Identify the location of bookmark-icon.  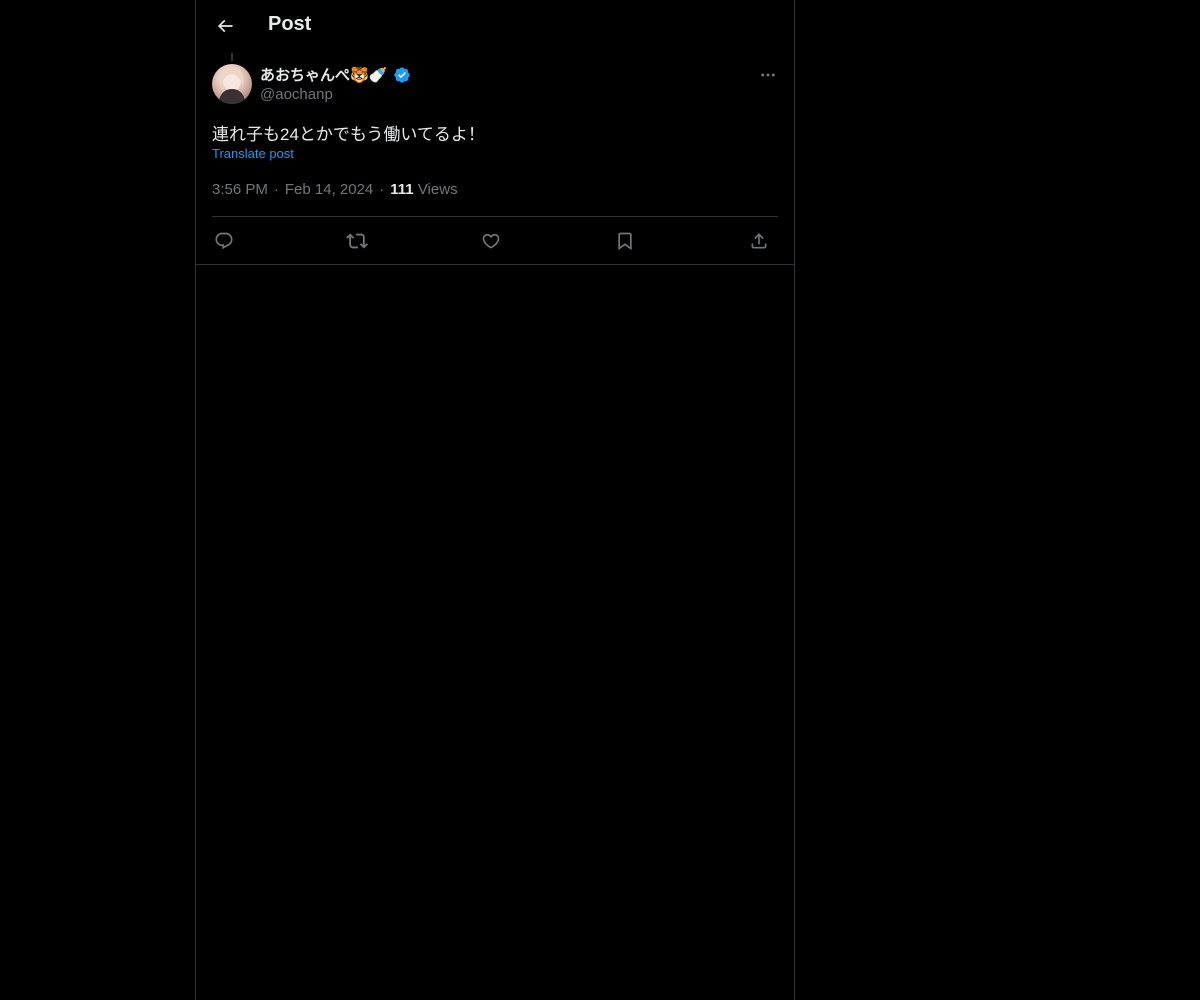
(625, 241).